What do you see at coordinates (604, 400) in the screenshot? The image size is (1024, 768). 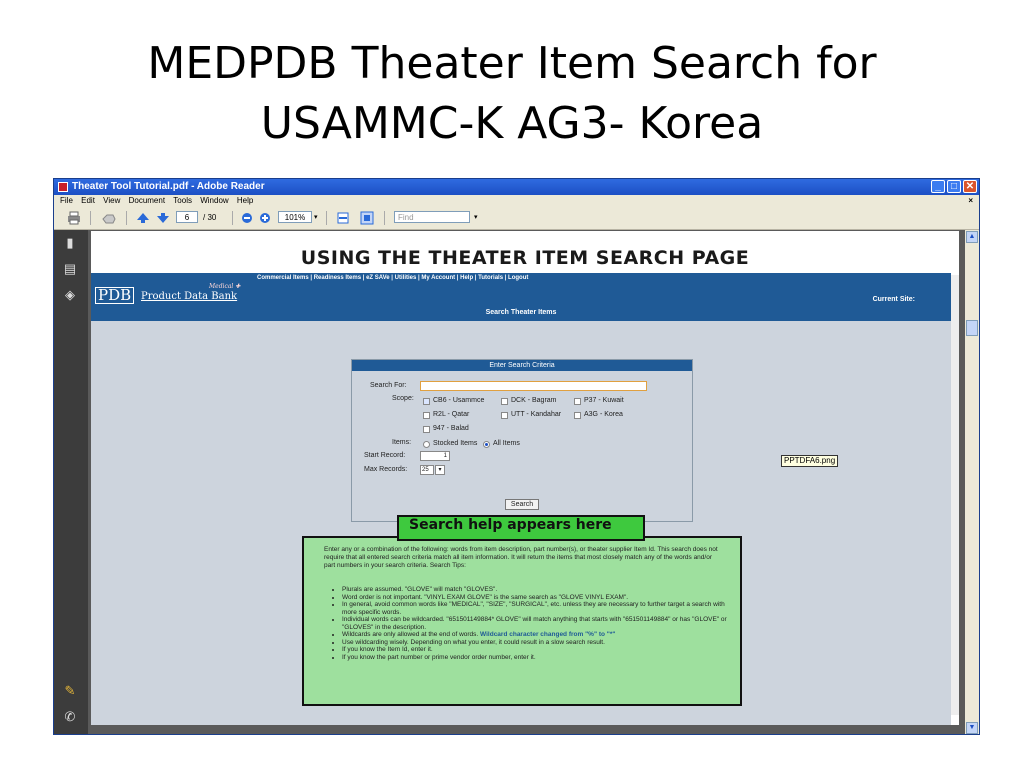 I see `scope-option-p37: P37 - Kuwait` at bounding box center [604, 400].